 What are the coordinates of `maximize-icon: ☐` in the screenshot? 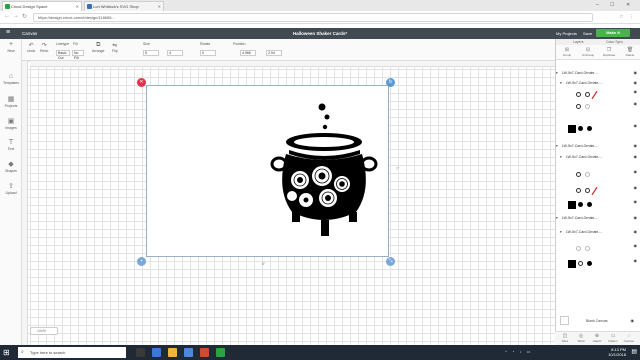 It's located at (612, 5).